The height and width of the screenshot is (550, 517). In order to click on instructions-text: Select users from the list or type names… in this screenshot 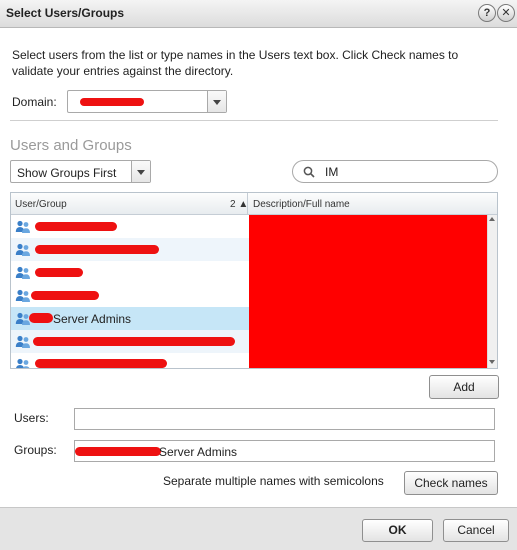, I will do `click(235, 63)`.